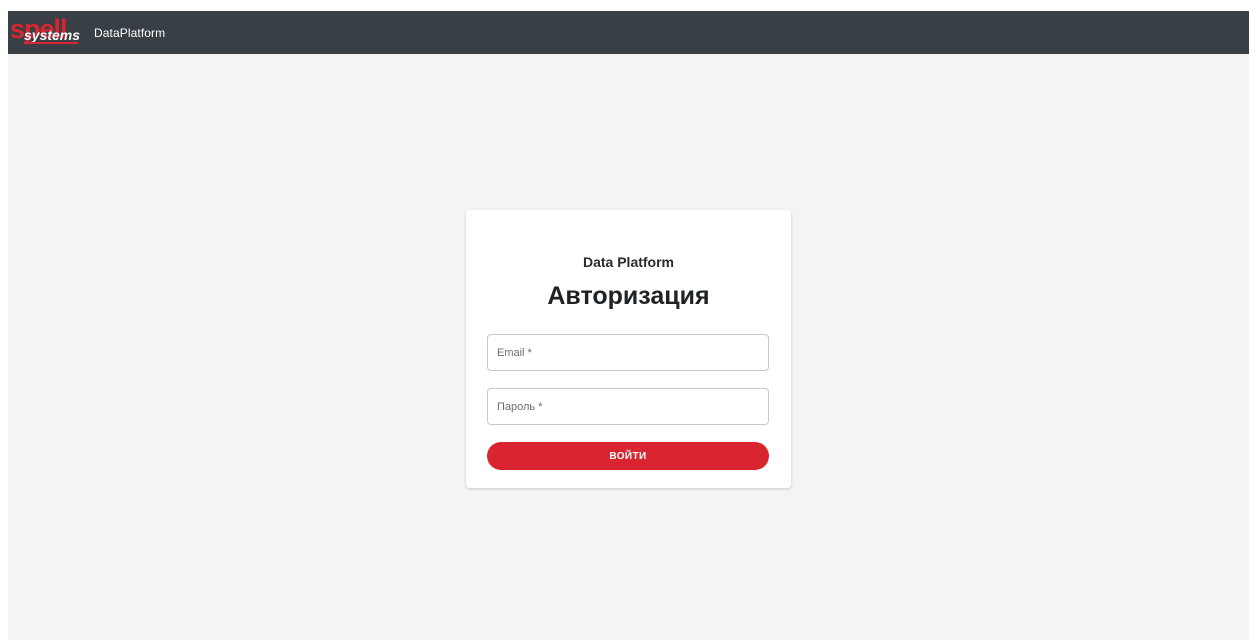 This screenshot has height=640, width=1249. Describe the element at coordinates (52, 35) in the screenshot. I see `svg-text: systems` at that location.